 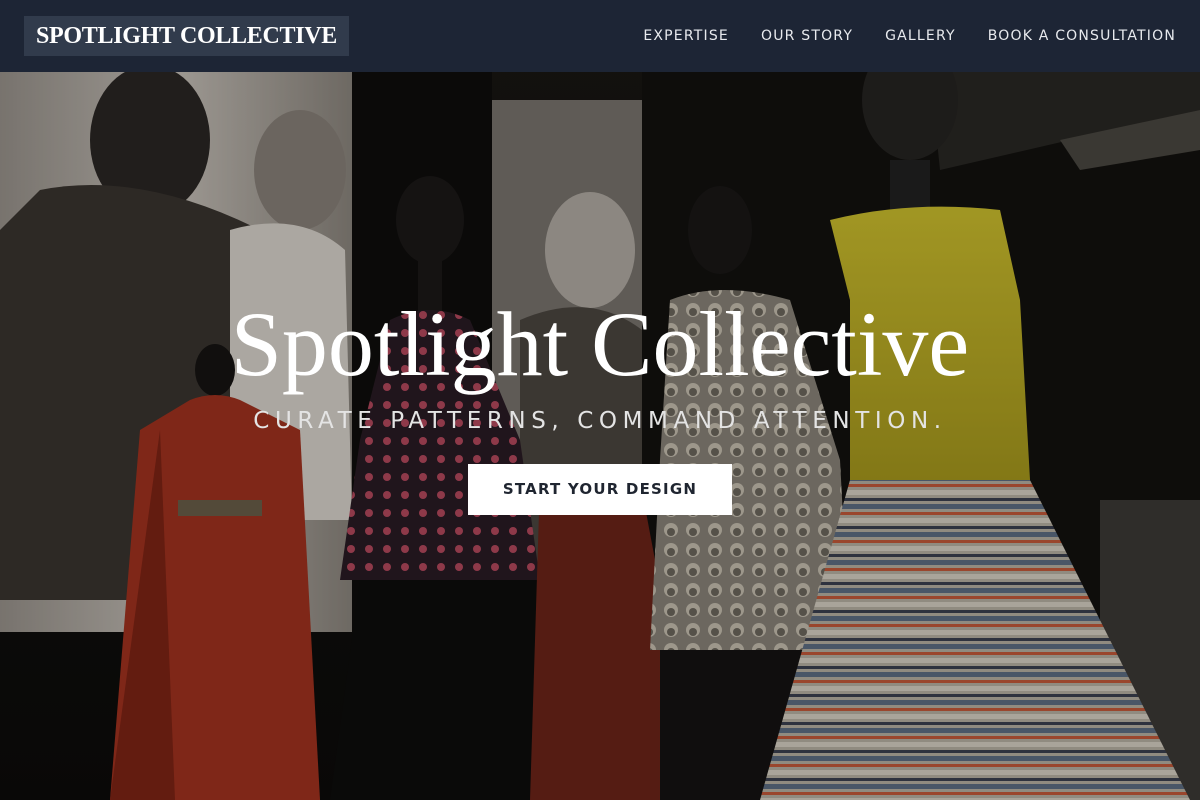 What do you see at coordinates (186, 36) in the screenshot?
I see `brand-logo: SPOTLIGHT COLLECTIVE` at bounding box center [186, 36].